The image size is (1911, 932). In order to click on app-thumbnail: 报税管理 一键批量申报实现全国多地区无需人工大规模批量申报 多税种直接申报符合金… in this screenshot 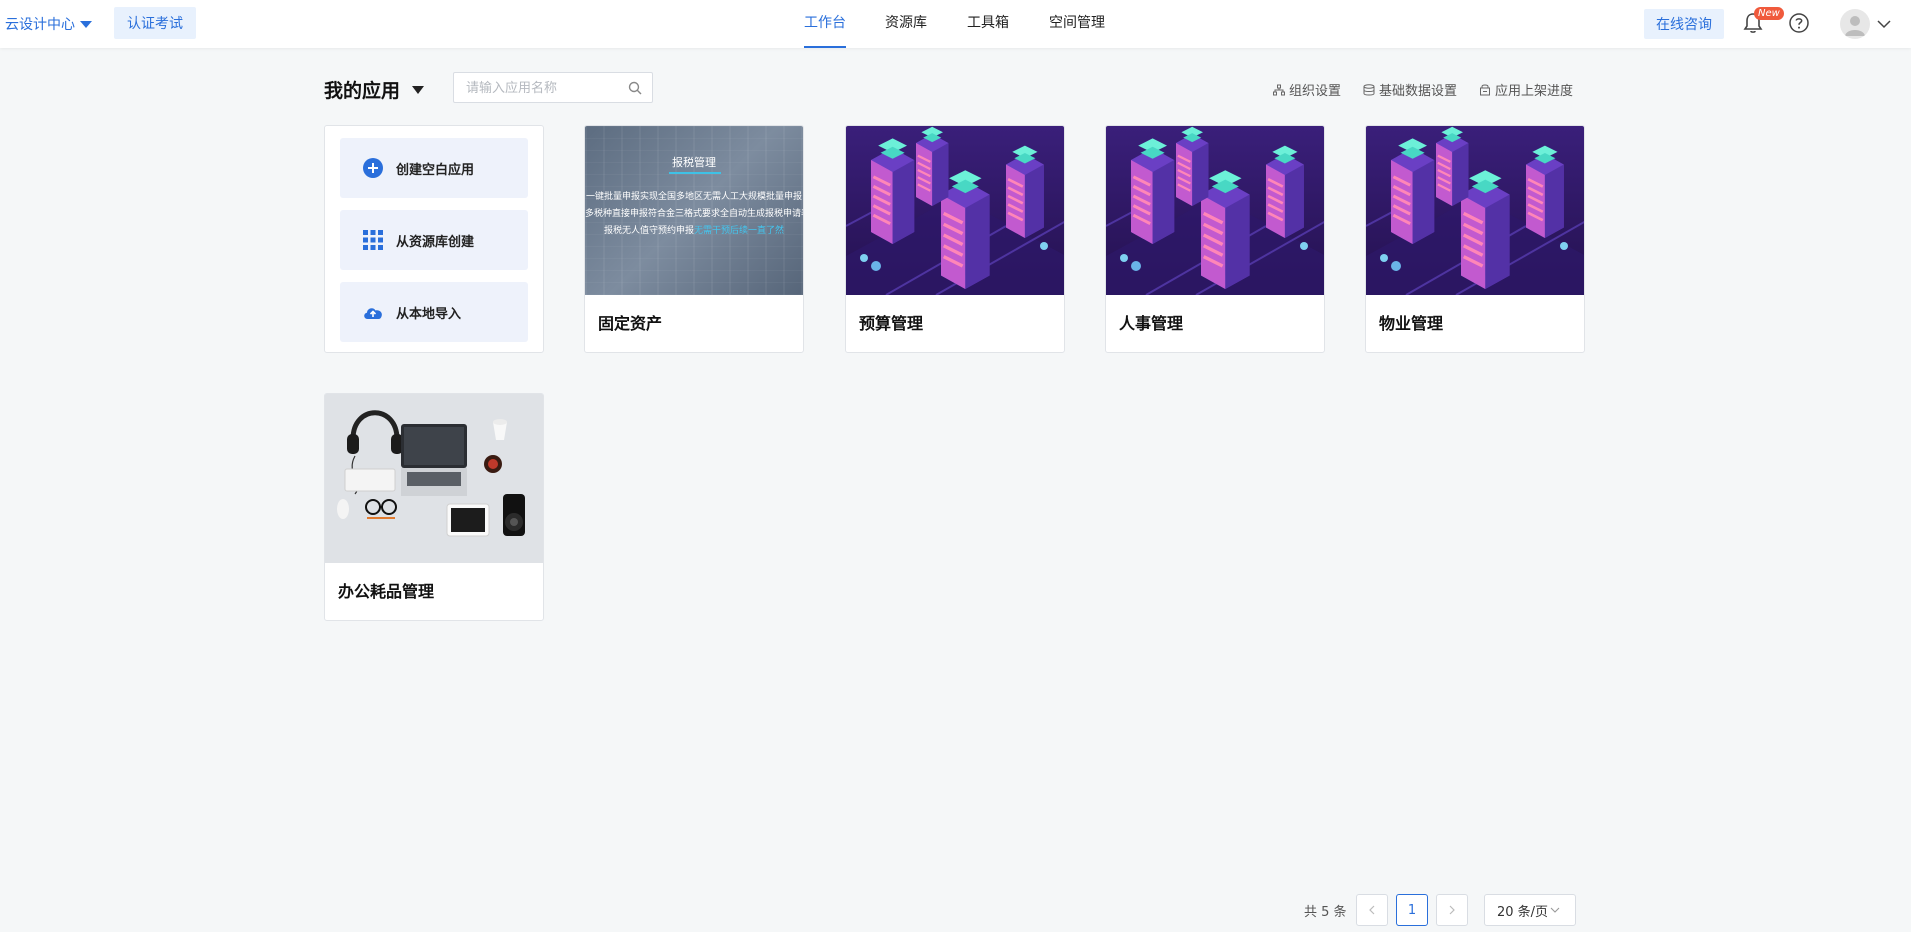, I will do `click(694, 210)`.